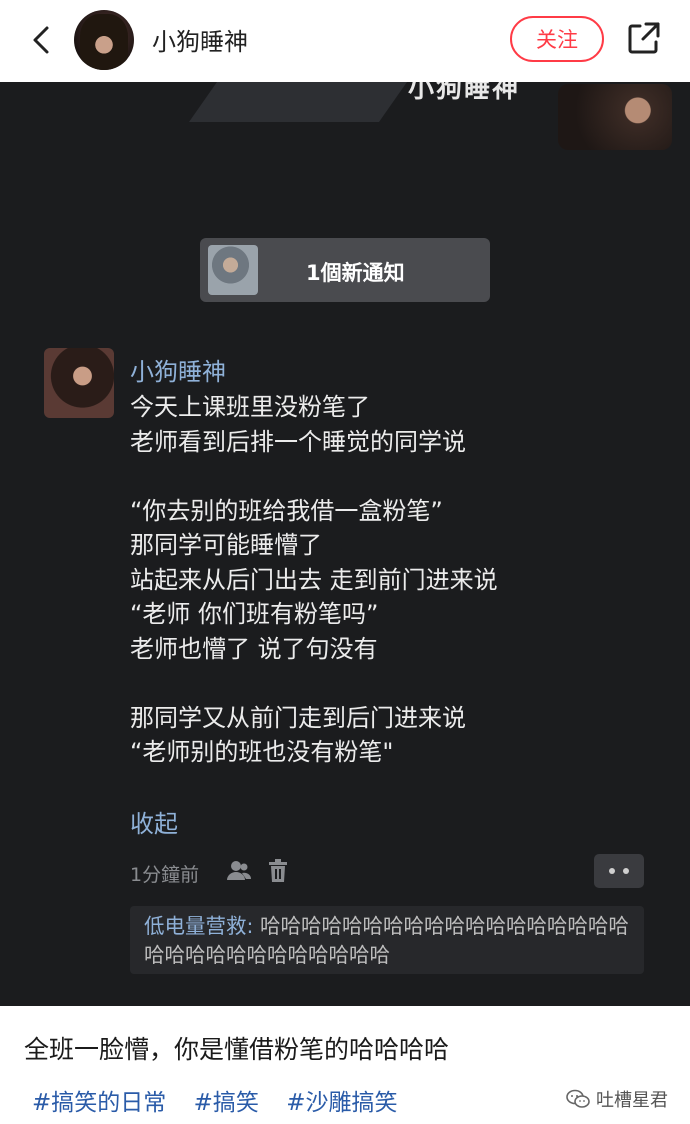 The image size is (690, 1124). I want to click on tag-list: #搞笑的日常 #搞笑 #沙雕搞笑, so click(224, 1100).